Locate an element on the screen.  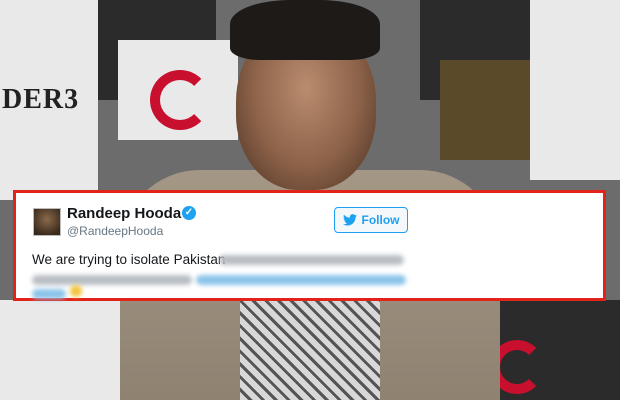
tweet-author-name: Randeep Hooda is located at coordinates (124, 213).